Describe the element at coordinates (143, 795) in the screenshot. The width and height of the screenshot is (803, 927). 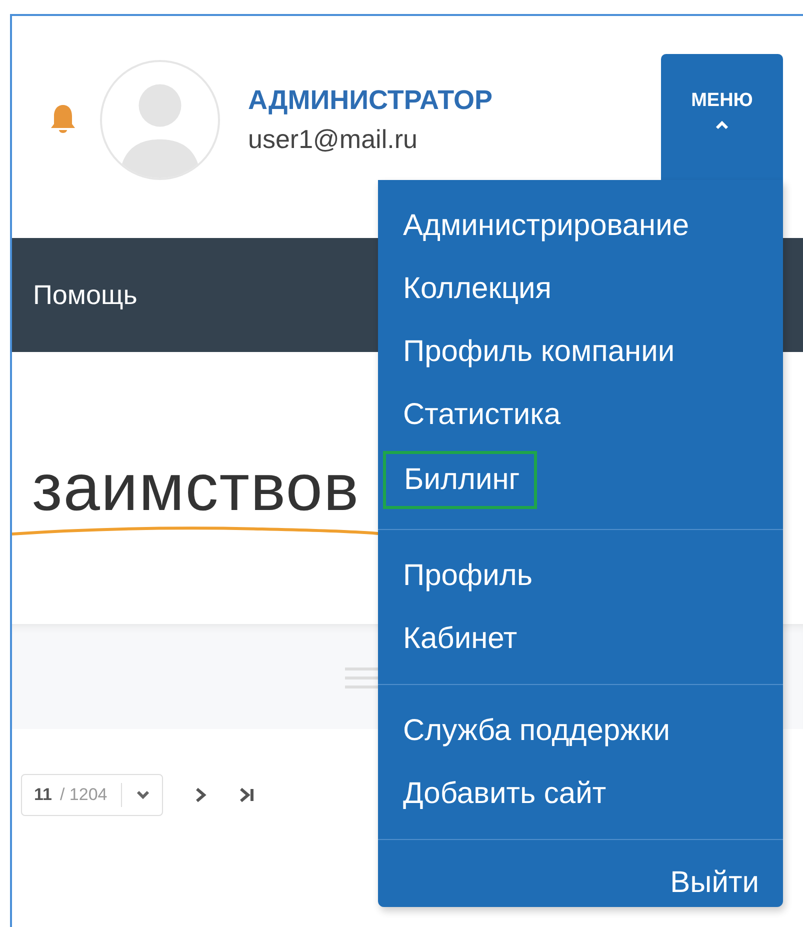
I see `chevron-down-icon` at that location.